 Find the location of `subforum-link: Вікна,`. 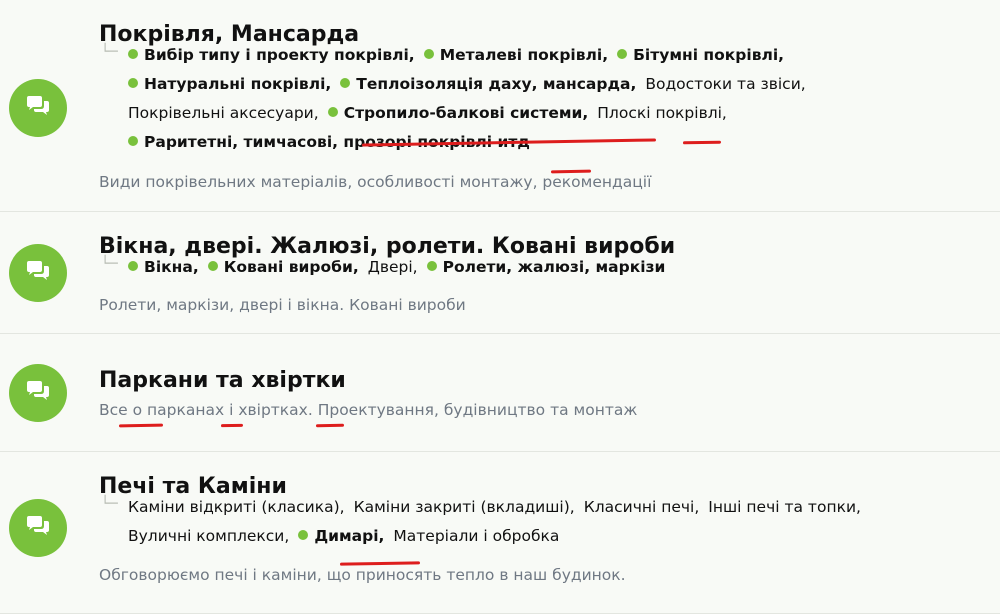

subforum-link: Вікна, is located at coordinates (163, 267).